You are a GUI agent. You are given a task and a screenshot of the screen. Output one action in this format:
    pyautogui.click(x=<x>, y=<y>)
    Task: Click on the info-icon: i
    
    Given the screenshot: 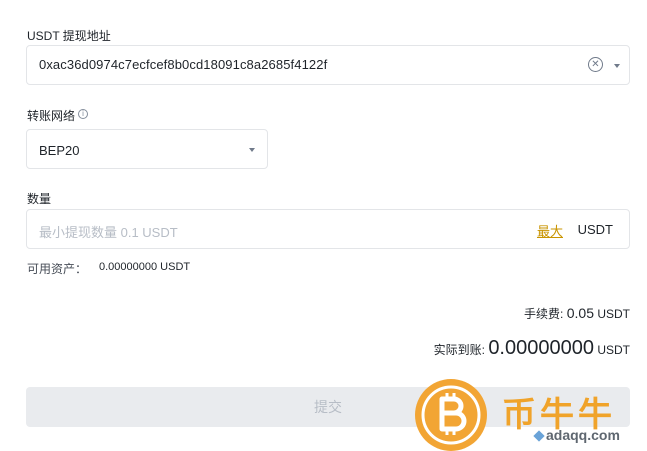 What is the action you would take?
    pyautogui.click(x=83, y=114)
    